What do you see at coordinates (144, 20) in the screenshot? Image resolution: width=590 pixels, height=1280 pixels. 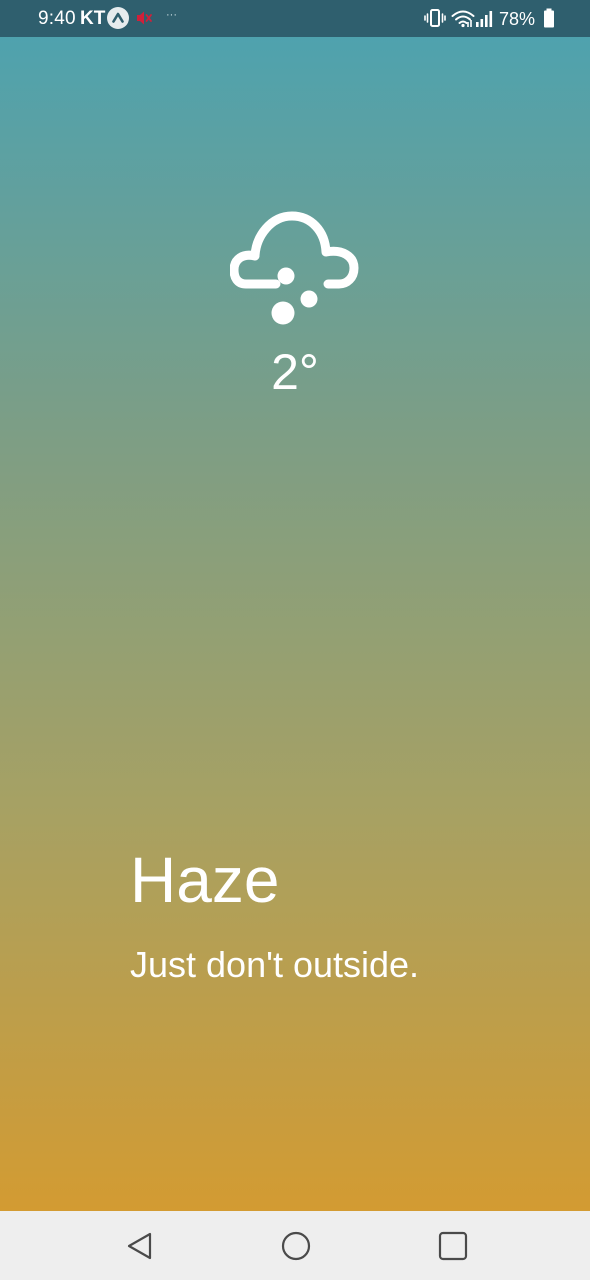 I see `mute-icon` at bounding box center [144, 20].